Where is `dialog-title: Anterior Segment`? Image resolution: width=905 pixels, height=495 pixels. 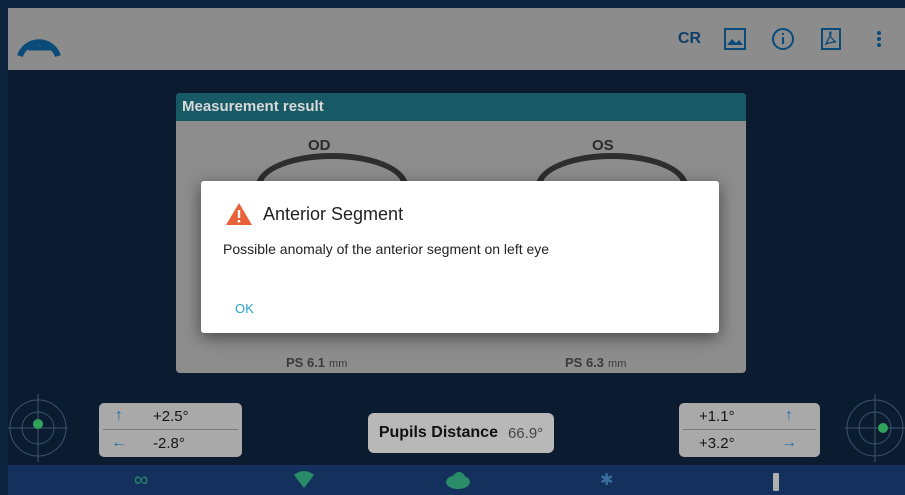 dialog-title: Anterior Segment is located at coordinates (333, 213).